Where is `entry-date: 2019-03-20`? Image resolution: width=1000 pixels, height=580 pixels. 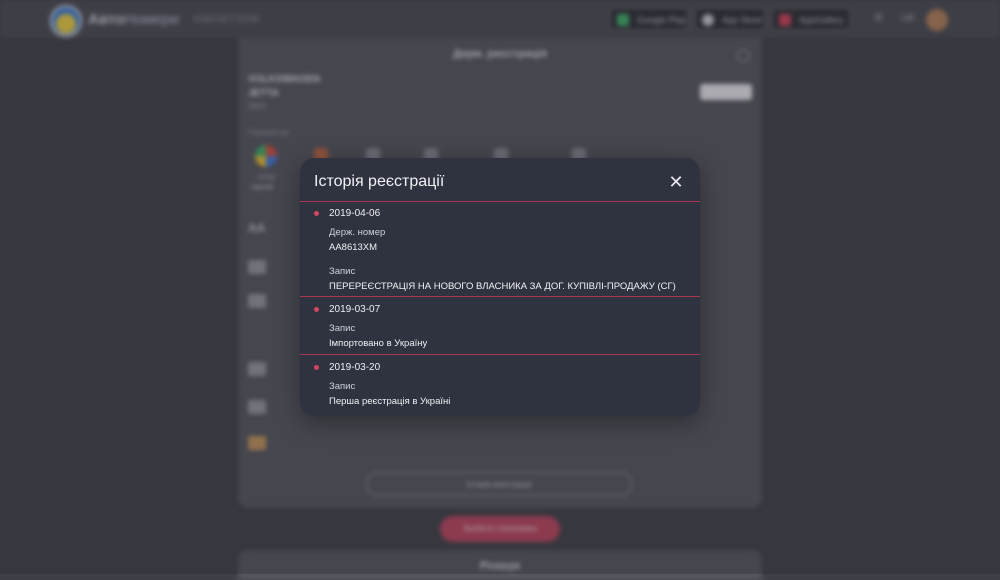
entry-date: 2019-03-20 is located at coordinates (355, 367).